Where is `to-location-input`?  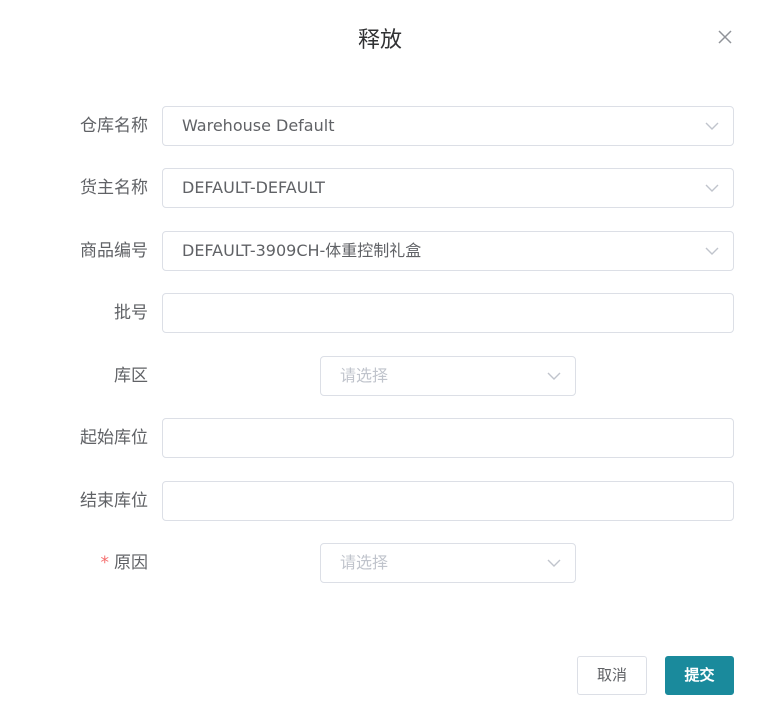
to-location-input is located at coordinates (448, 501).